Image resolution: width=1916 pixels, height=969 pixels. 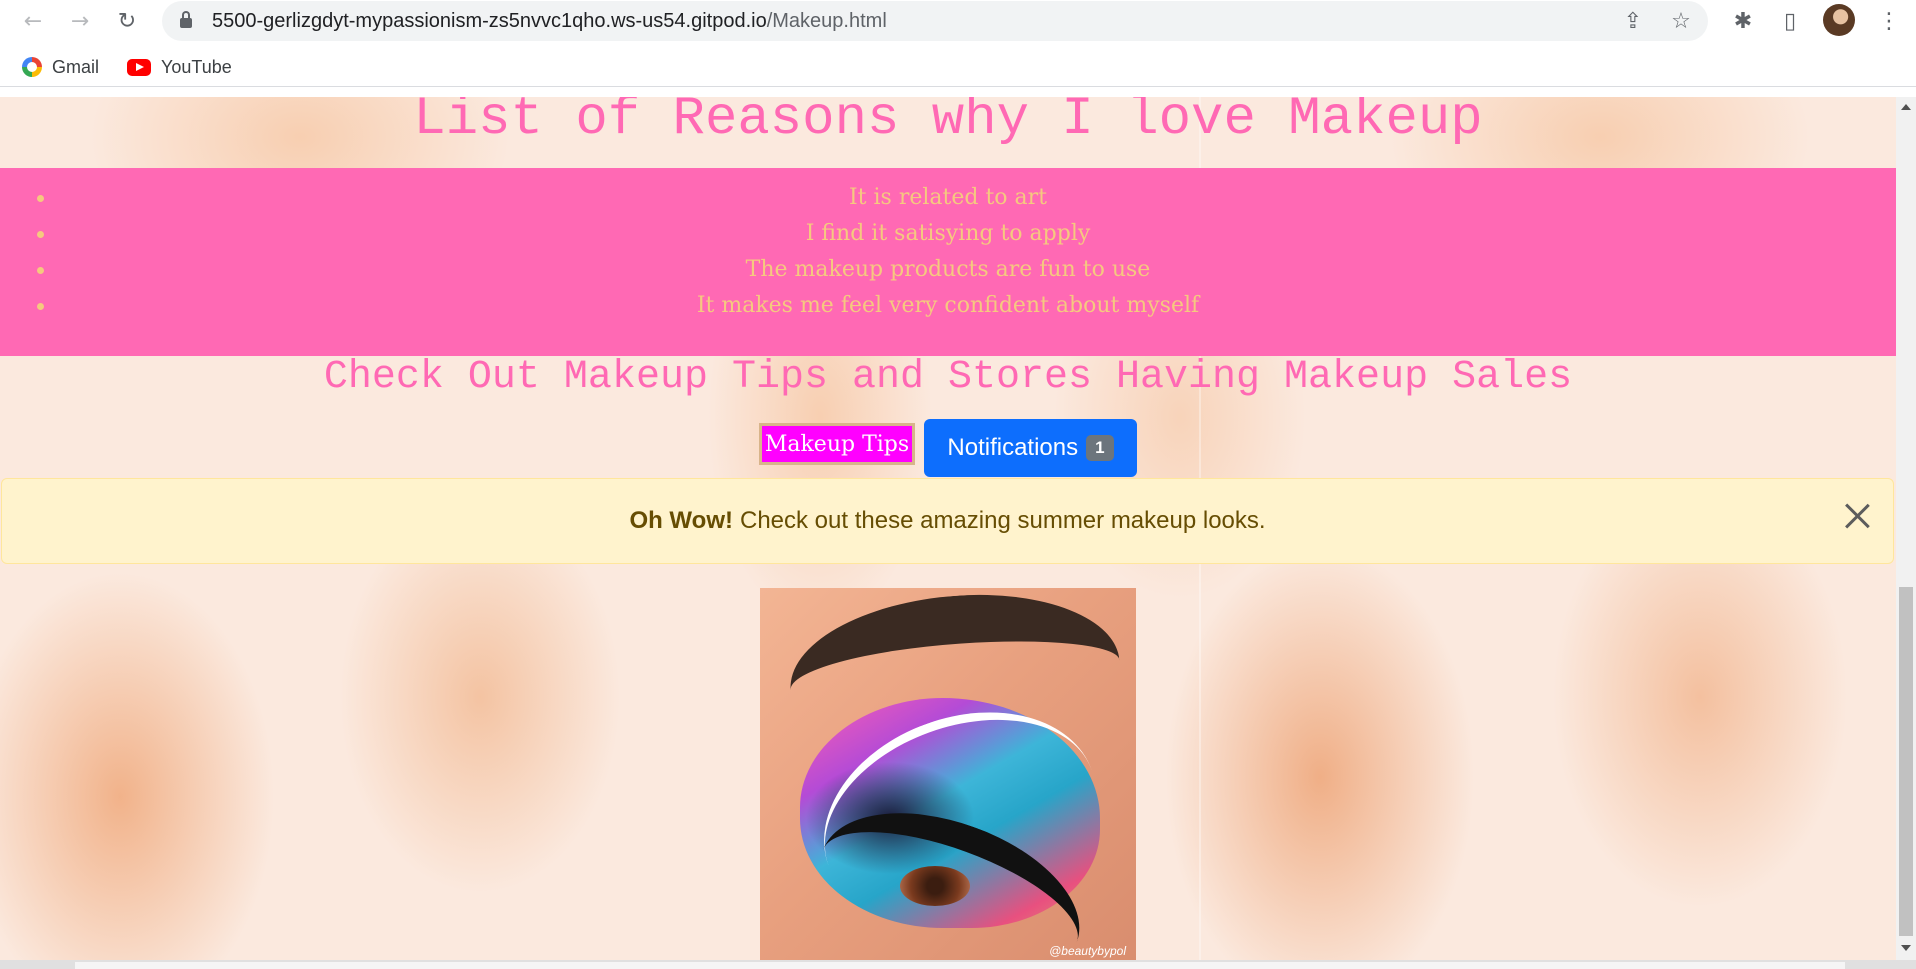 I want to click on side-panel-icon: ▯, so click(x=1790, y=21).